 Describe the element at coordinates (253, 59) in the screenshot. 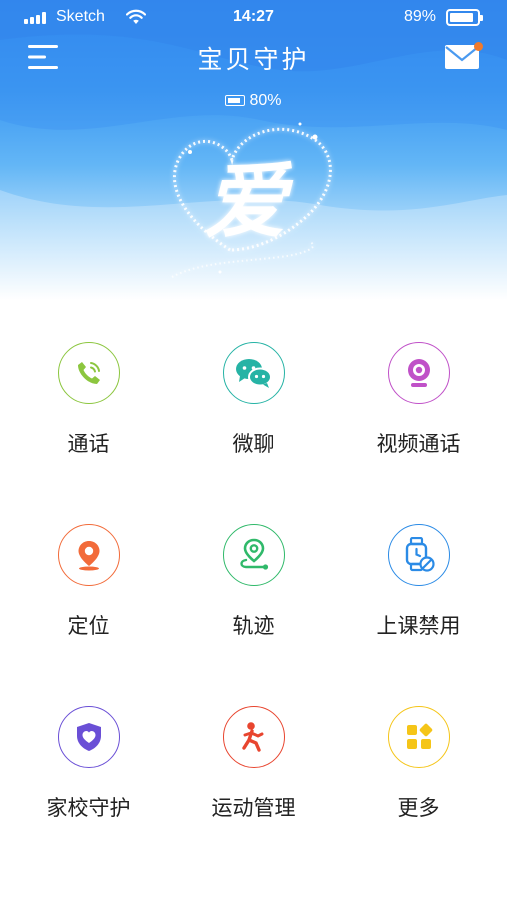

I see `page-title: 宝贝守护` at that location.